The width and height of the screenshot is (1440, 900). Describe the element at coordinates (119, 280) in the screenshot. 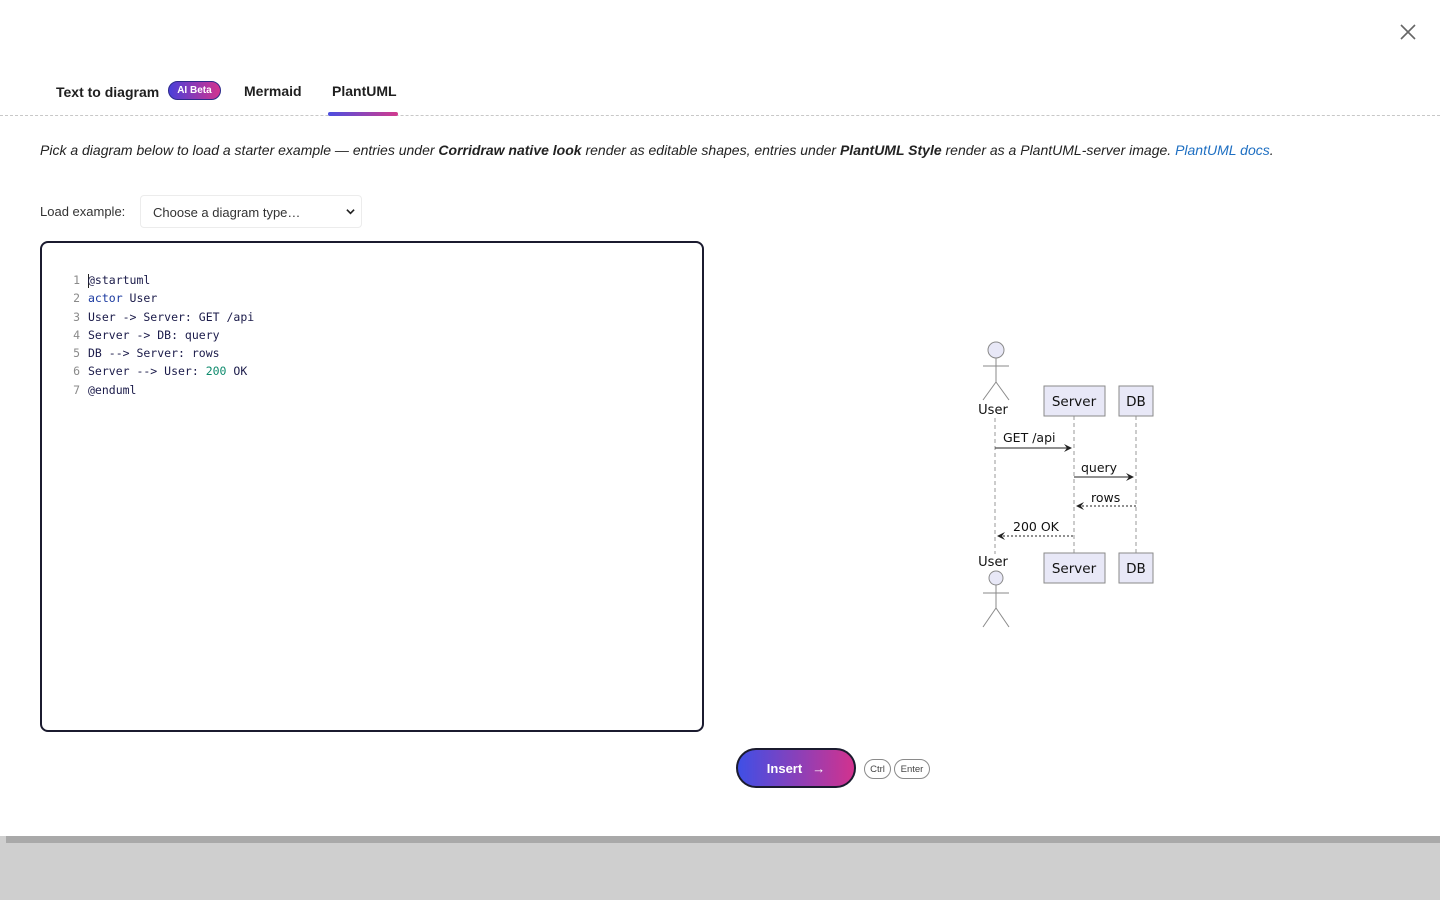

I see `code-token: @startuml` at that location.